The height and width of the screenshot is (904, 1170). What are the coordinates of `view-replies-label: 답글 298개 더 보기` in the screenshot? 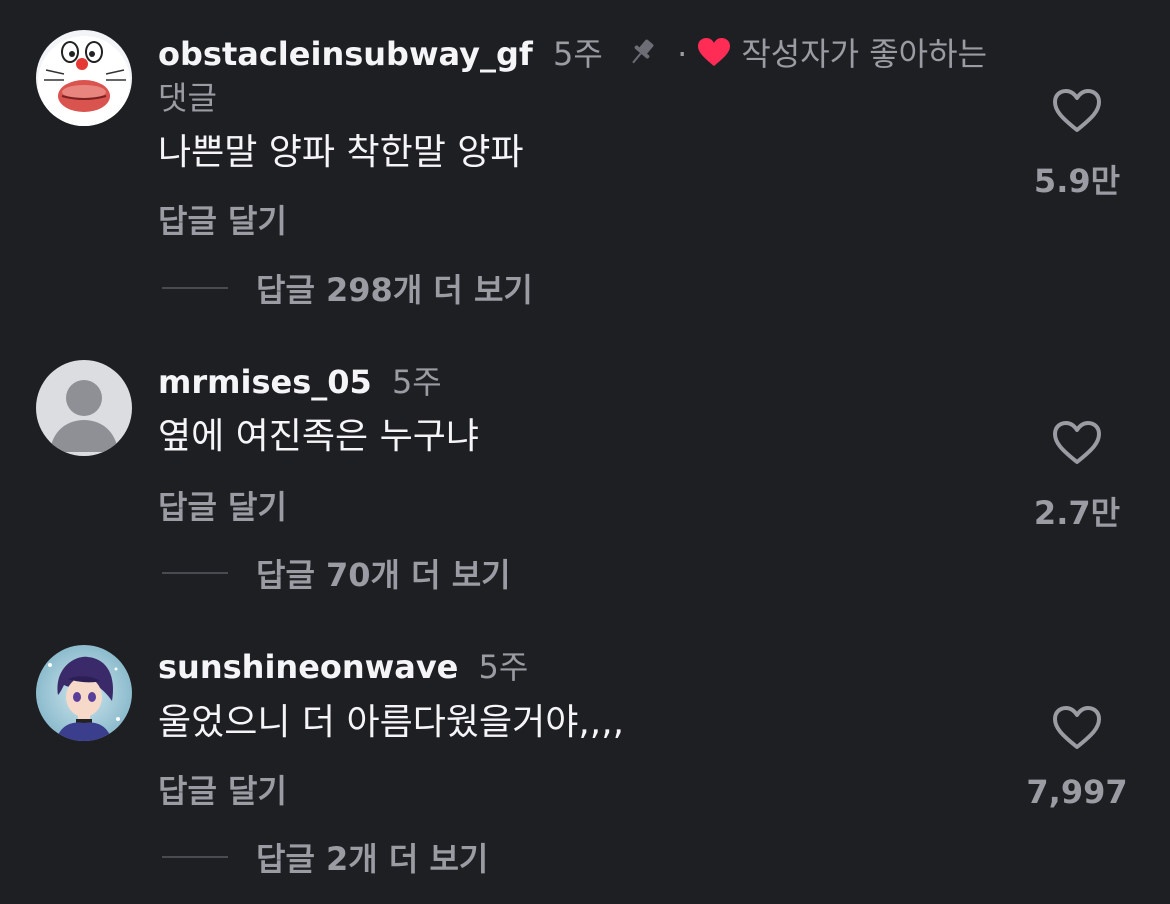 It's located at (394, 290).